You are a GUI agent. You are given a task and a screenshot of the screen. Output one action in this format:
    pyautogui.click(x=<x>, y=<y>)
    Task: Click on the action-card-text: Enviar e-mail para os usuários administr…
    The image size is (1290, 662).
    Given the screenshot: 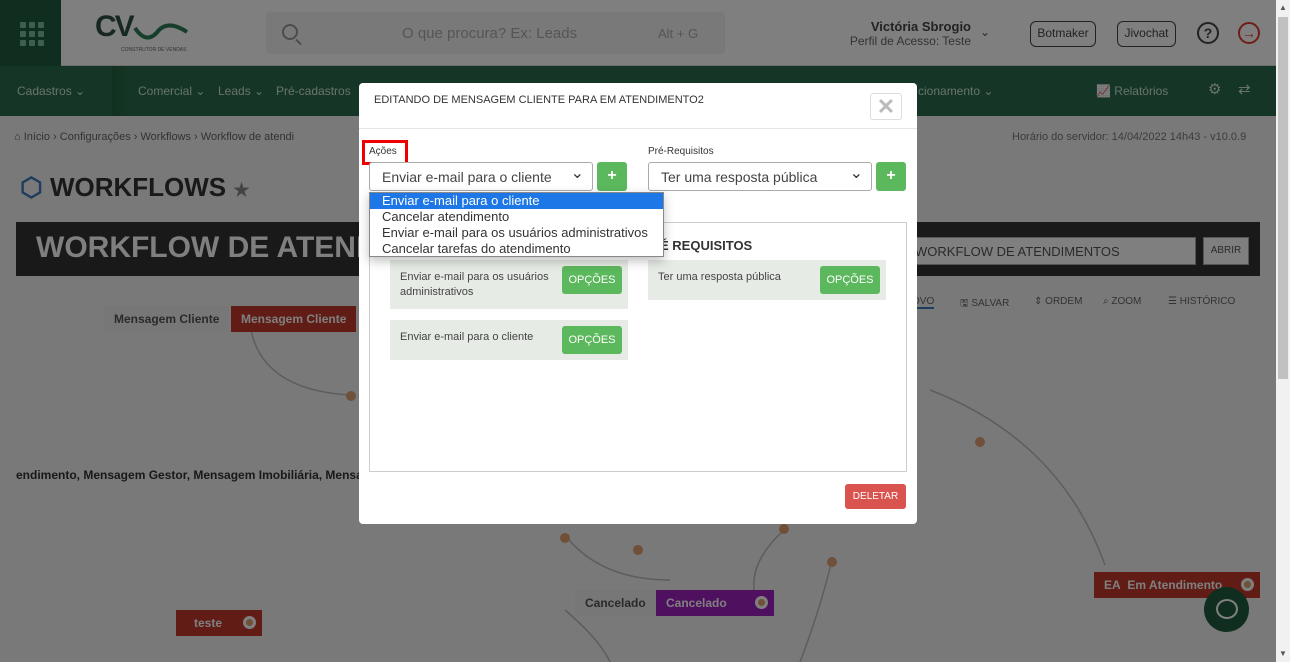 What is the action you would take?
    pyautogui.click(x=474, y=284)
    